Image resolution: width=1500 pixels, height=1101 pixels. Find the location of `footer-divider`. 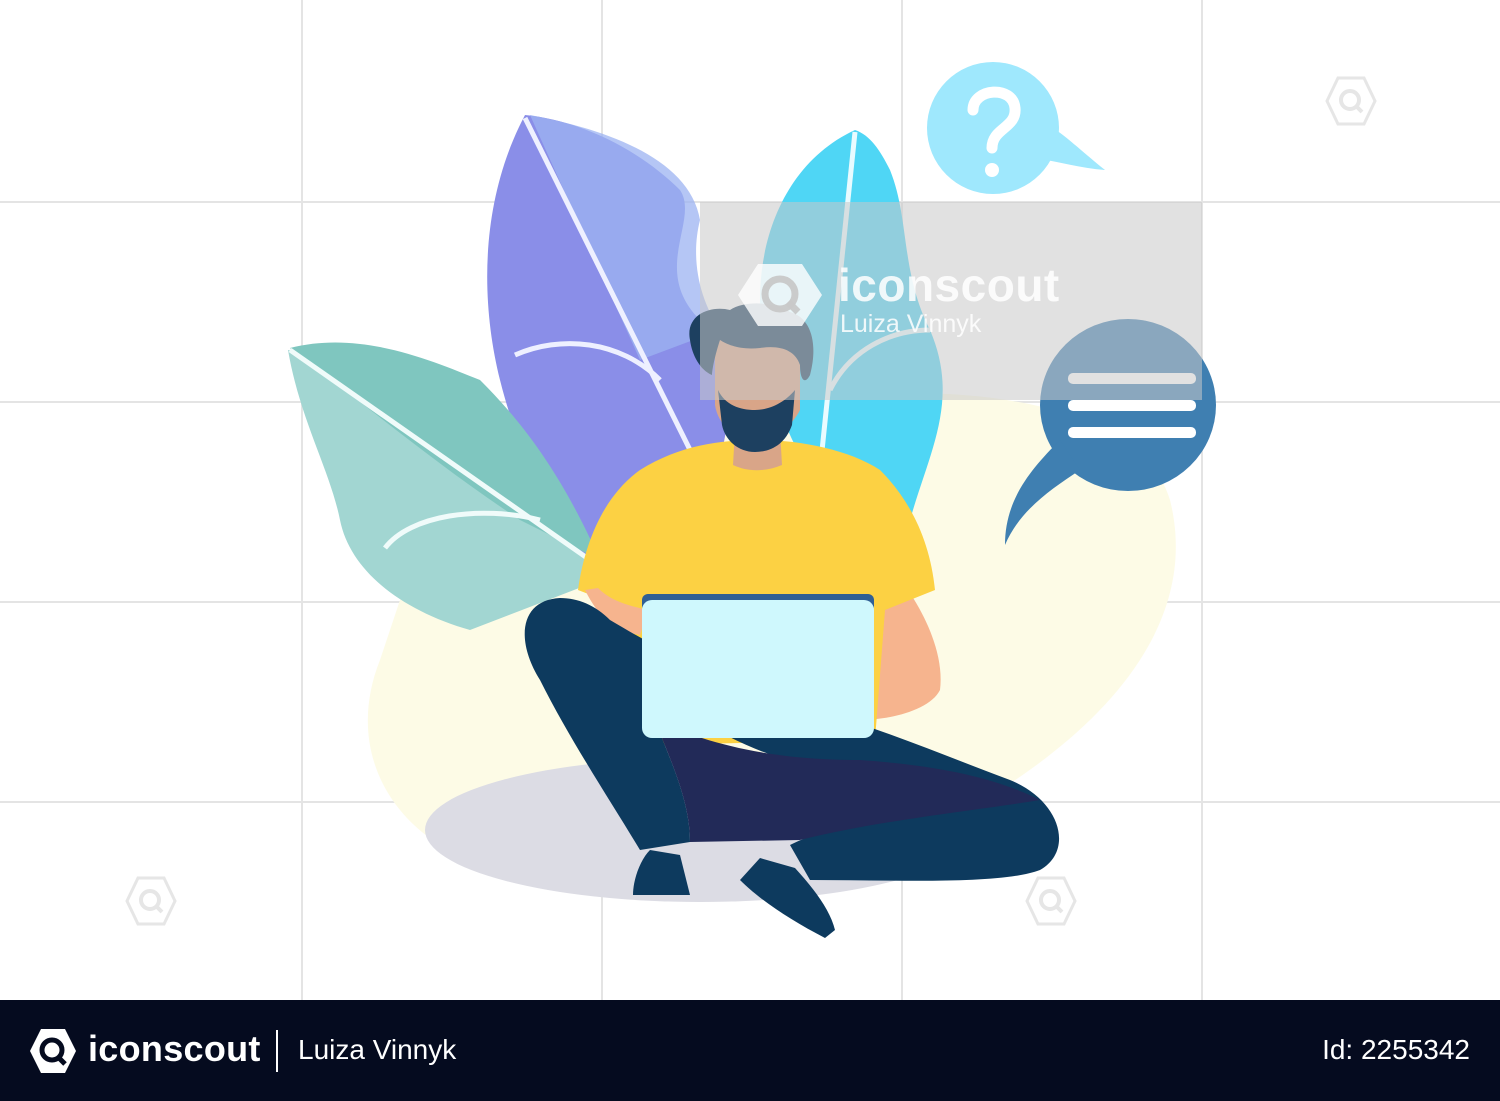

footer-divider is located at coordinates (277, 1051).